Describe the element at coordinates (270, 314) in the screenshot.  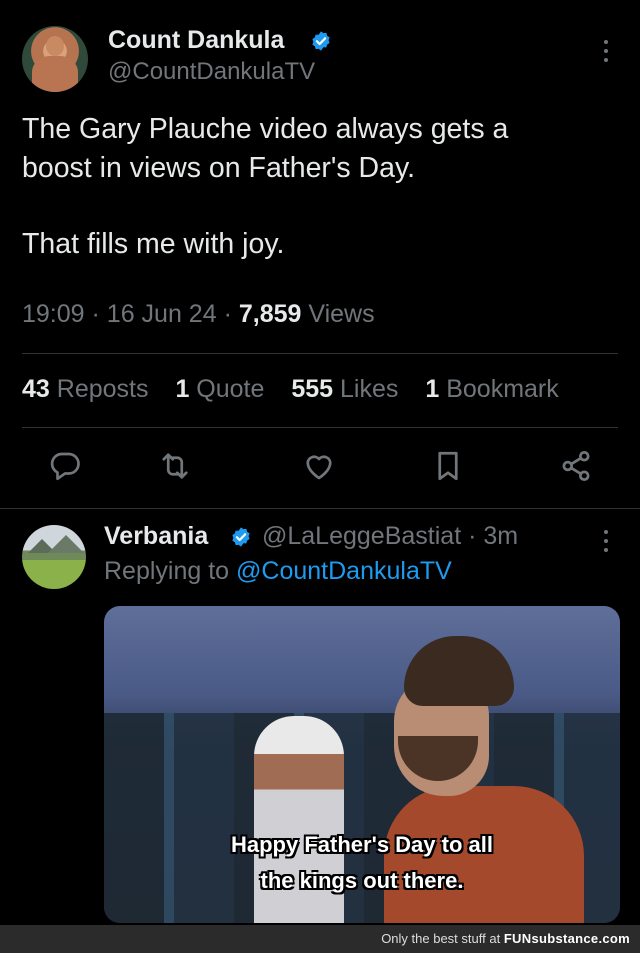
I see `views-count: 7,859` at that location.